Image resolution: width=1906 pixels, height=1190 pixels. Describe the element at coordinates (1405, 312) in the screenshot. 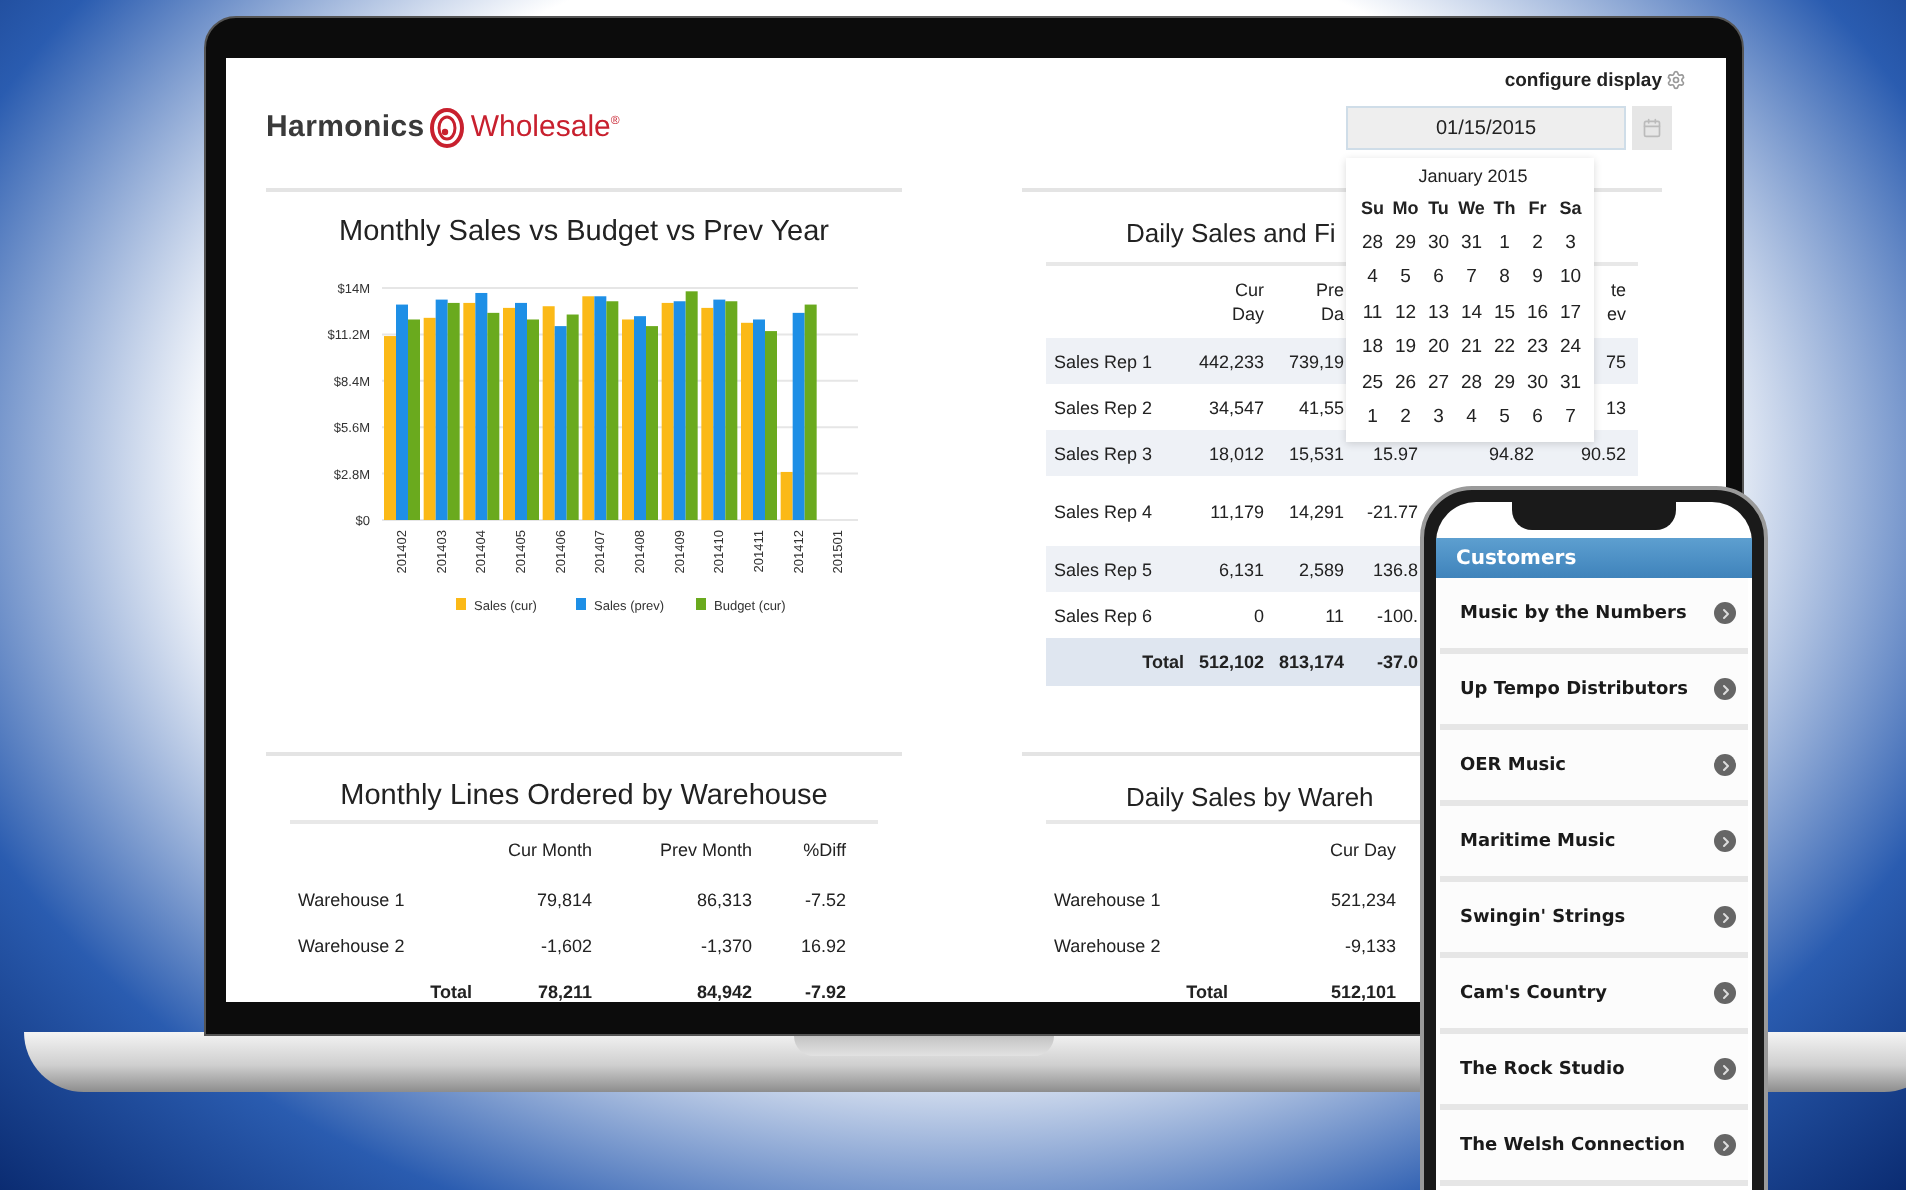

I see `calendar-day: 12` at that location.